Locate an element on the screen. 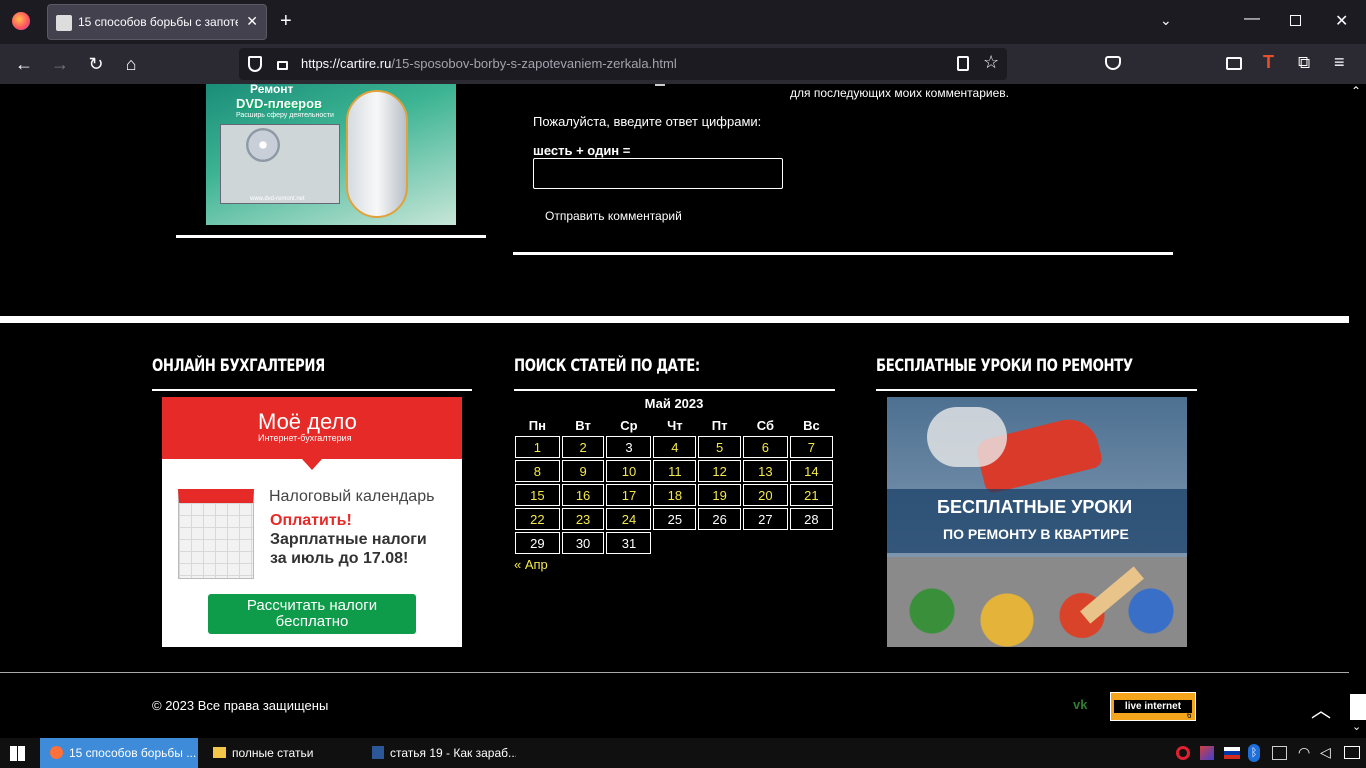 This screenshot has width=1366, height=768. calendar-day-link: 11 is located at coordinates (675, 471).